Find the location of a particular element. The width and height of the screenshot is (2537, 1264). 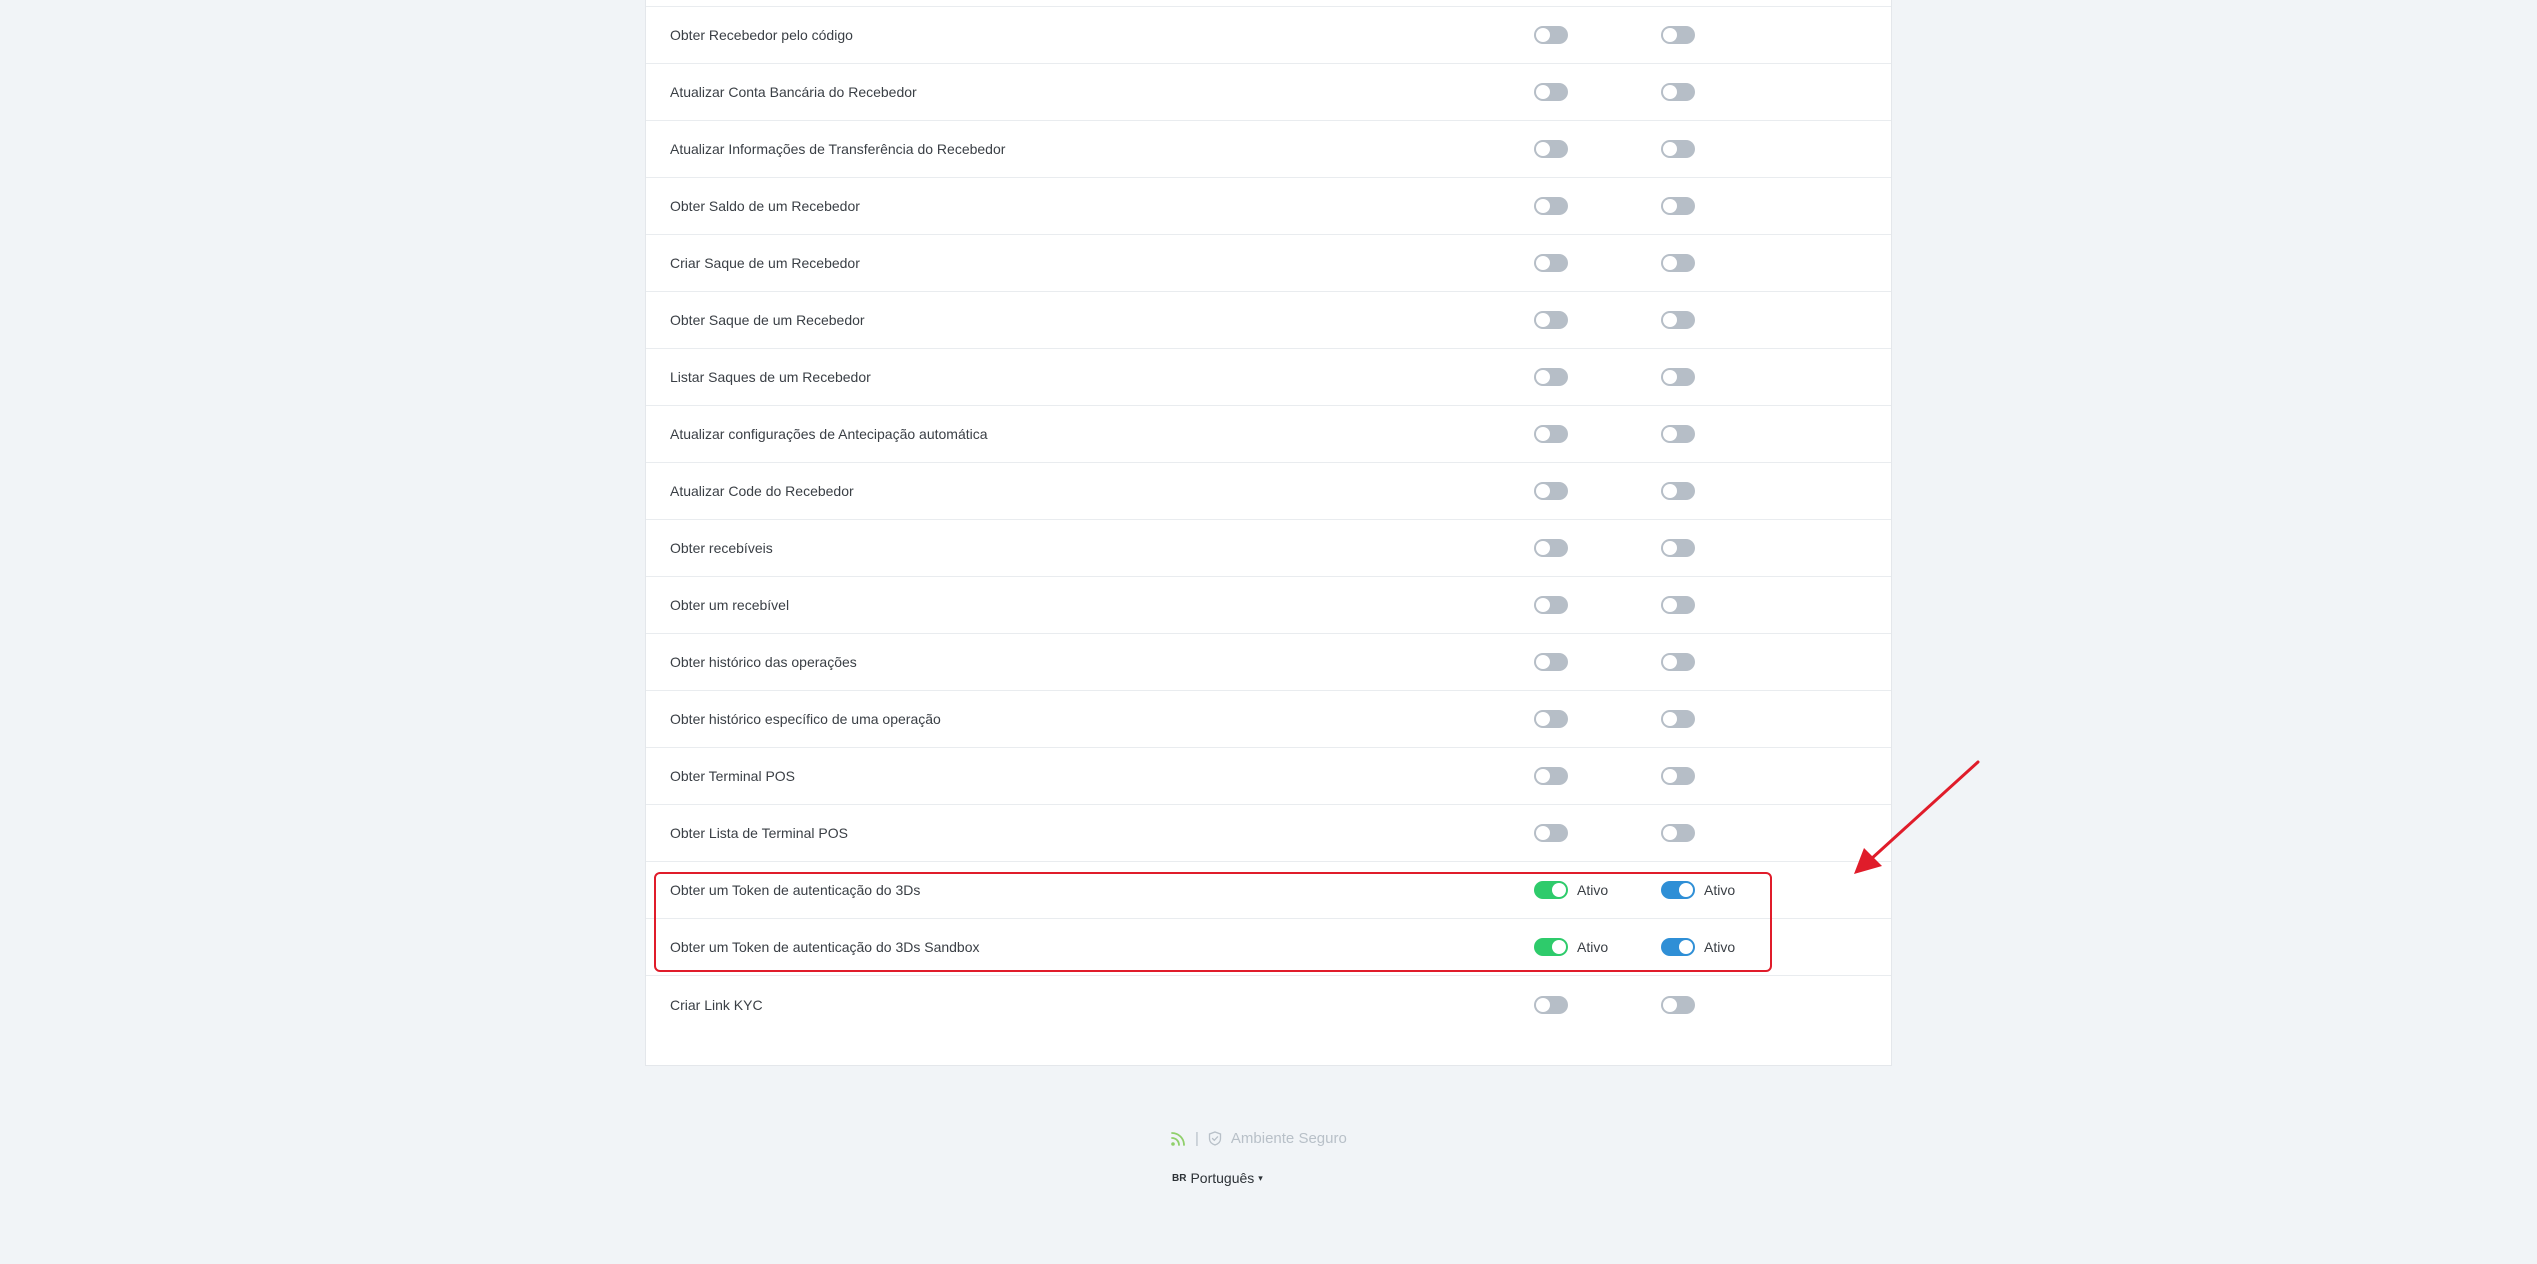

permission-row: Obter Saldo de um Recebedor is located at coordinates (1268, 206).